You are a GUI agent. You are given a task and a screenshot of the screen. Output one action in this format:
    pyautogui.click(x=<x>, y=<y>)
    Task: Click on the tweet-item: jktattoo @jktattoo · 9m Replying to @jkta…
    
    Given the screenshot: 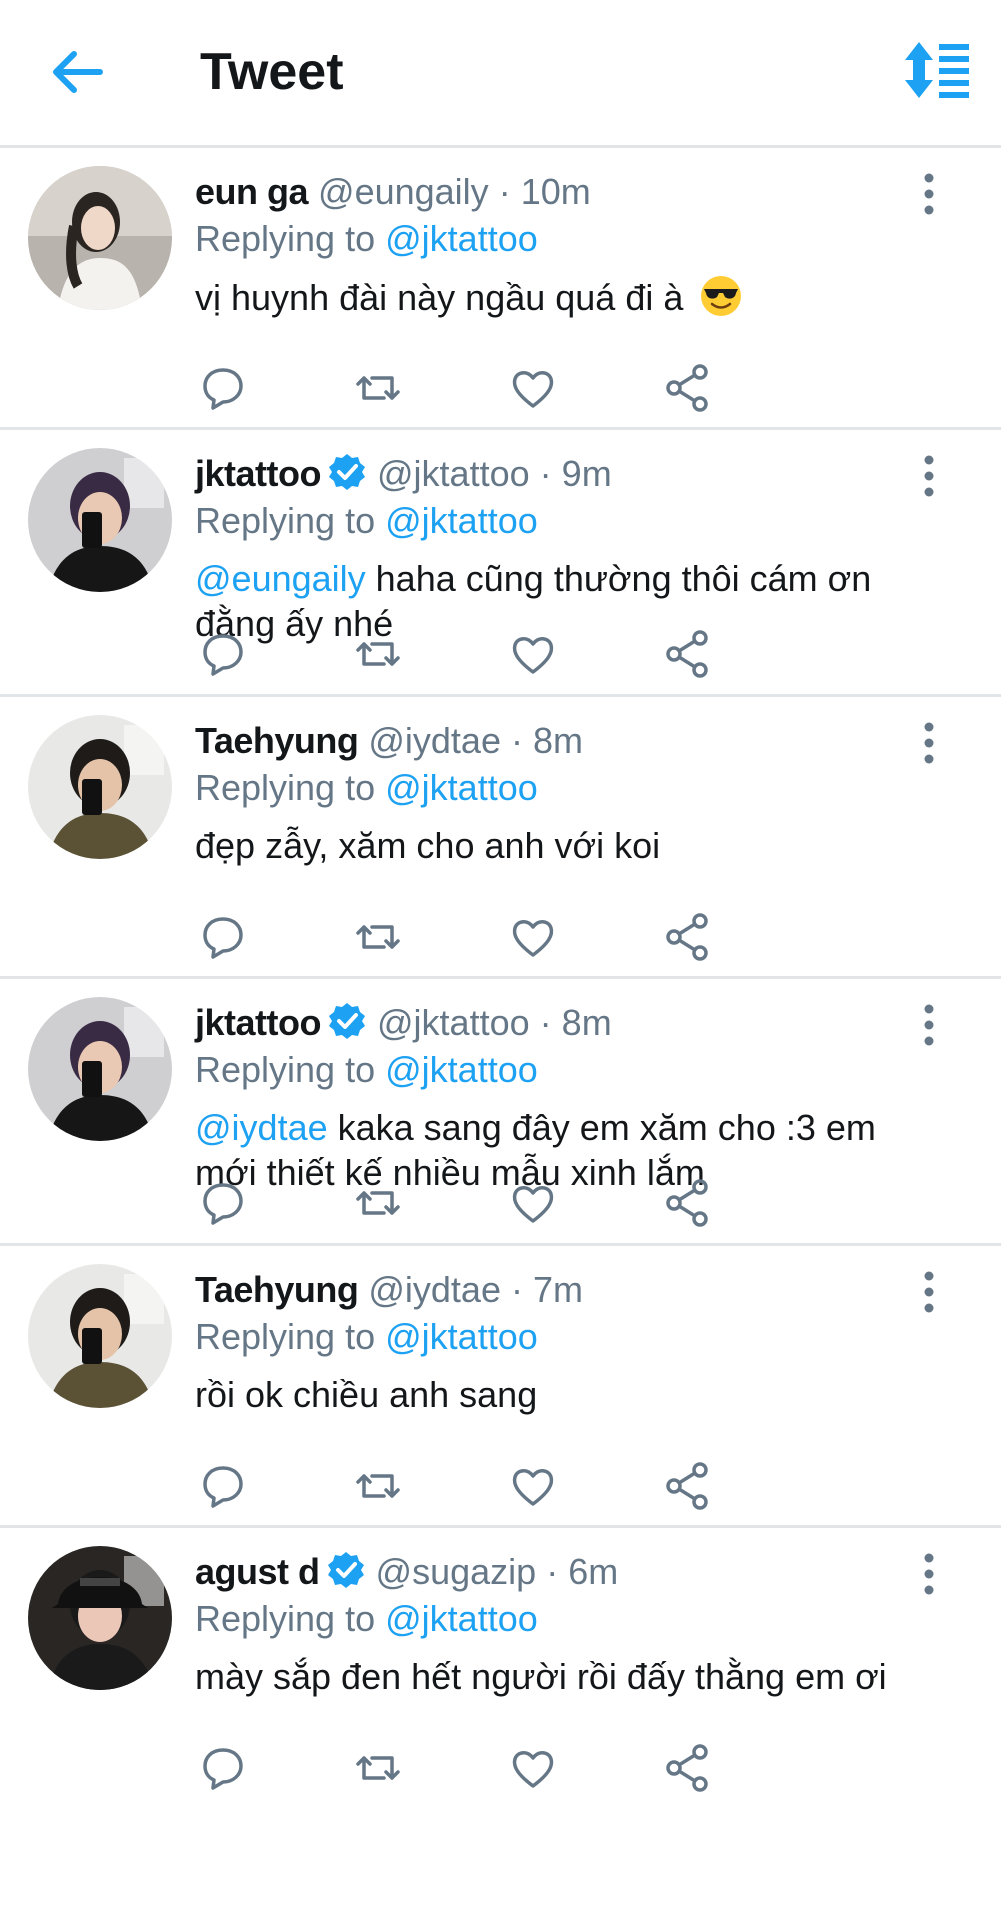 What is the action you would take?
    pyautogui.click(x=500, y=563)
    